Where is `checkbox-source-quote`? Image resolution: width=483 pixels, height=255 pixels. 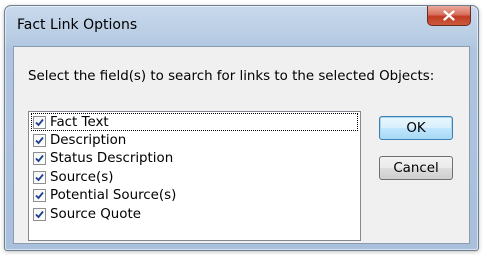
checkbox-source-quote is located at coordinates (39, 214).